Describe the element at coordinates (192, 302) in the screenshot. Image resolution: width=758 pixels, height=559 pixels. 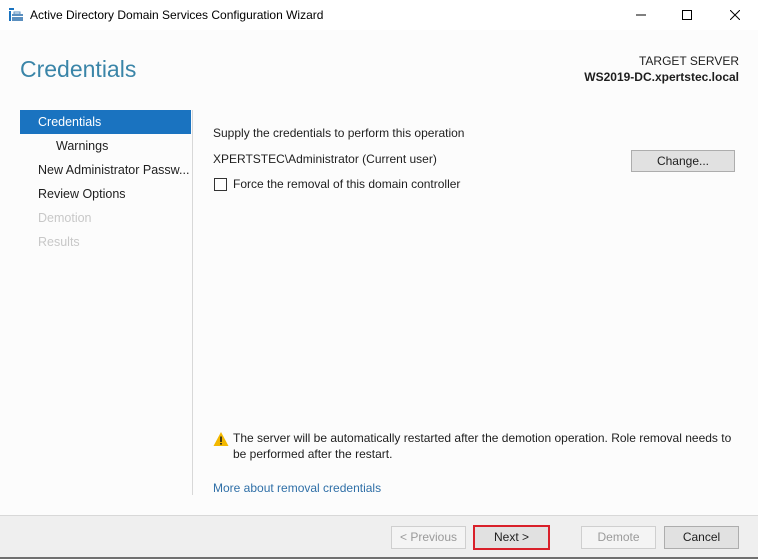
I see `nav-divider` at that location.